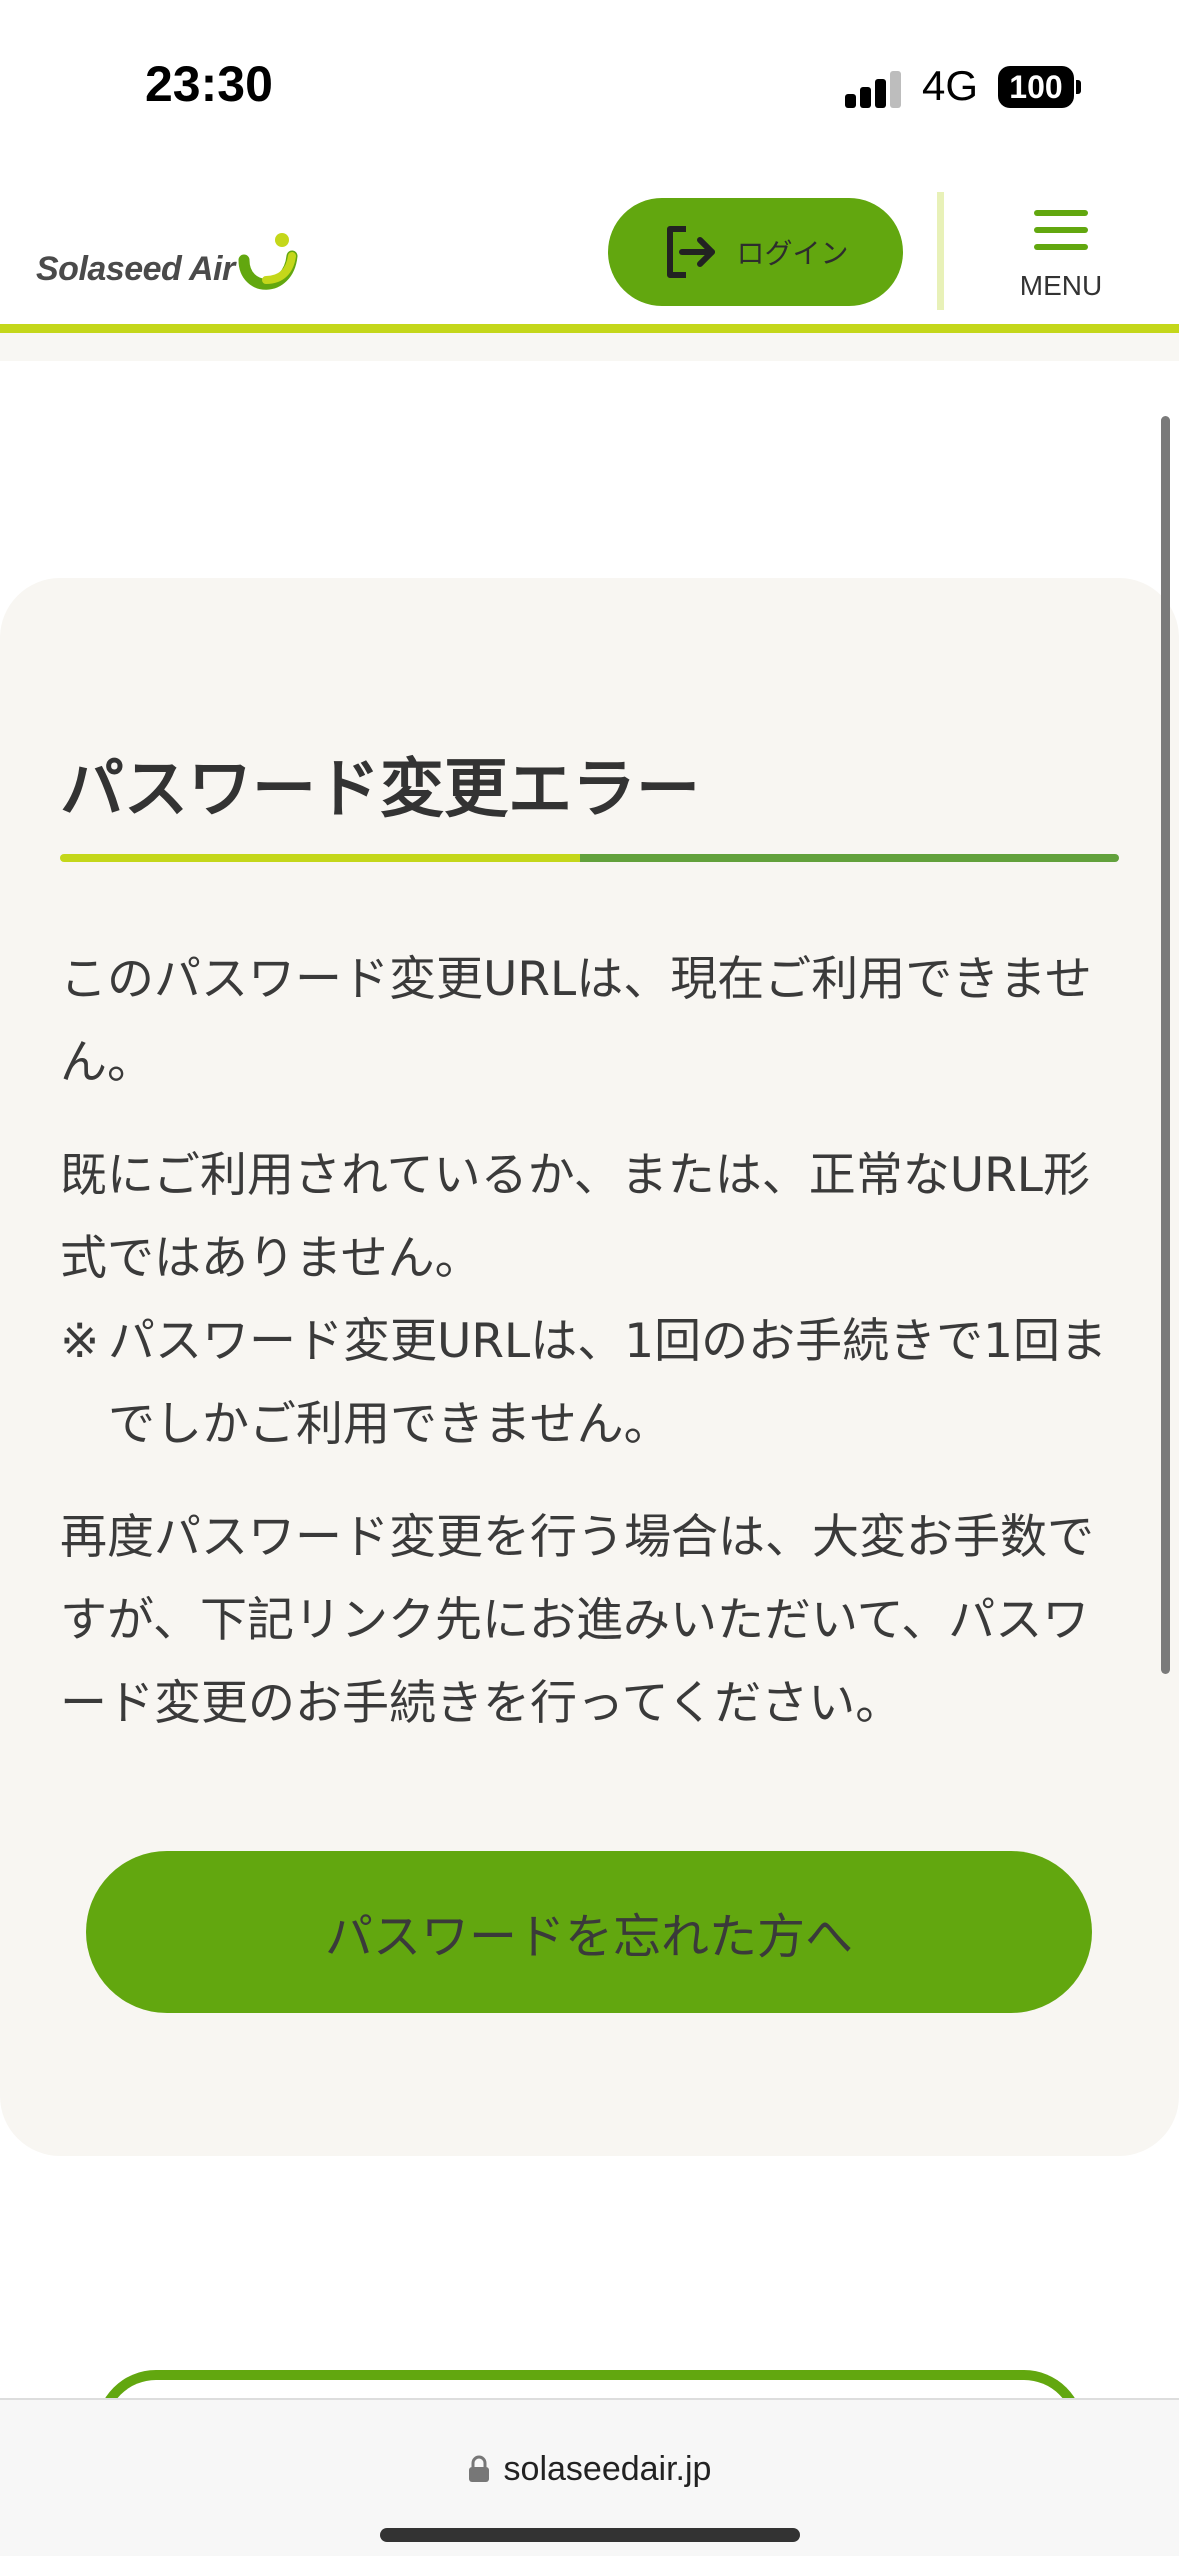 Image resolution: width=1179 pixels, height=2556 pixels. I want to click on forgot-password-button: パスワードを忘れた方へ, so click(589, 1932).